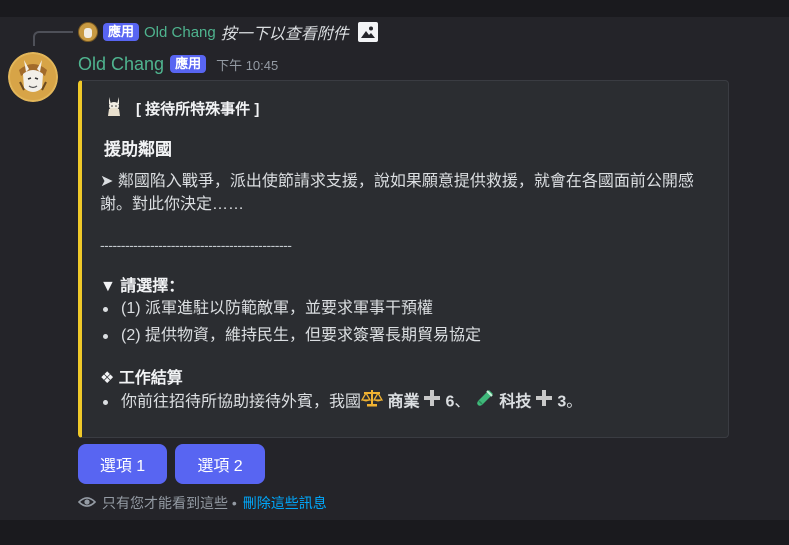  I want to click on image-icon, so click(367, 32).